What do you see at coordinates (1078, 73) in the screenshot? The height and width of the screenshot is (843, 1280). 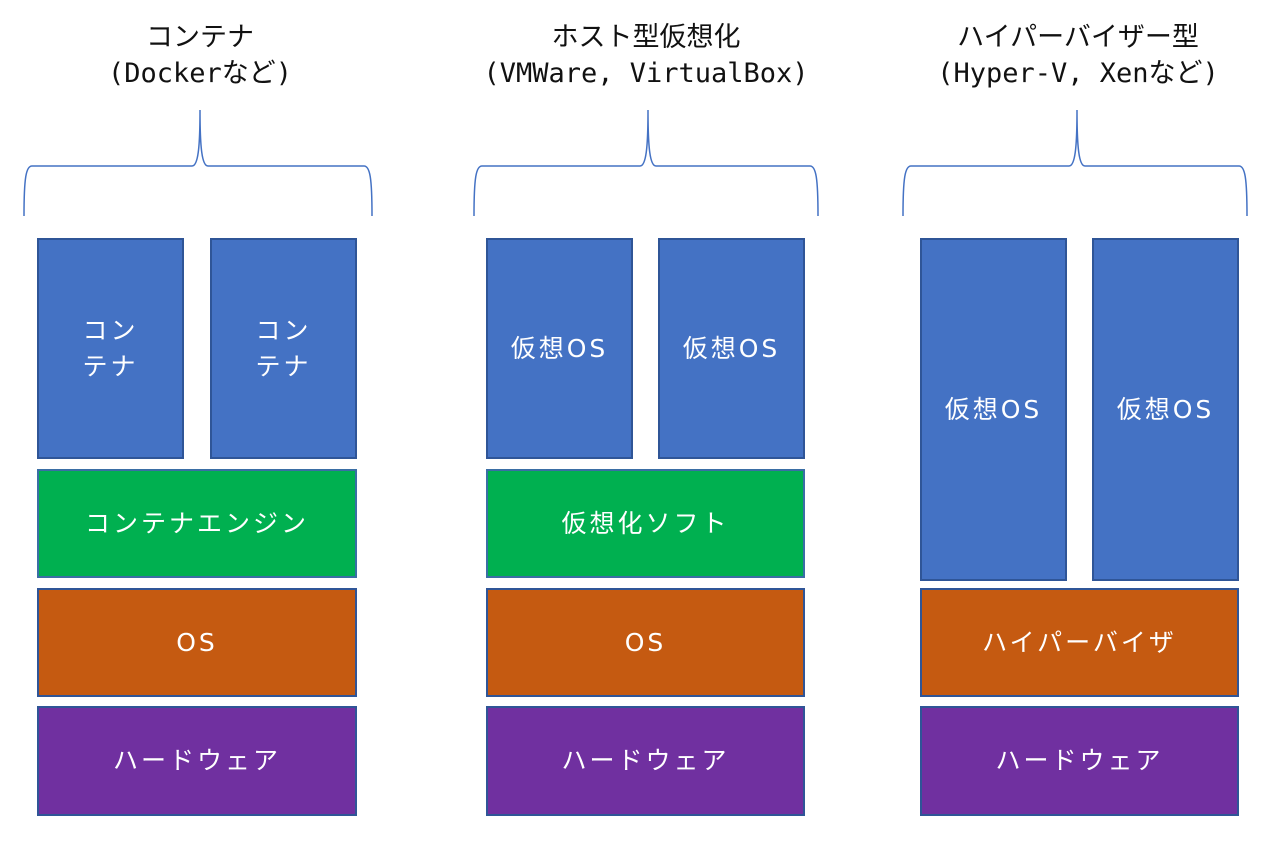 I see `title-subtitle: (Hyper-V, Xenなど)` at bounding box center [1078, 73].